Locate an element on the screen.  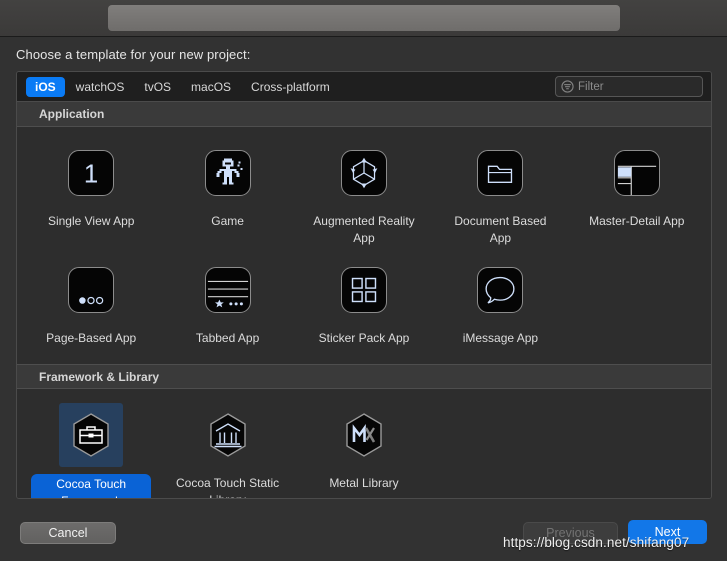
template-item-cocoa-touch-framework: Cocoa Touch Framework is located at coordinates (91, 450).